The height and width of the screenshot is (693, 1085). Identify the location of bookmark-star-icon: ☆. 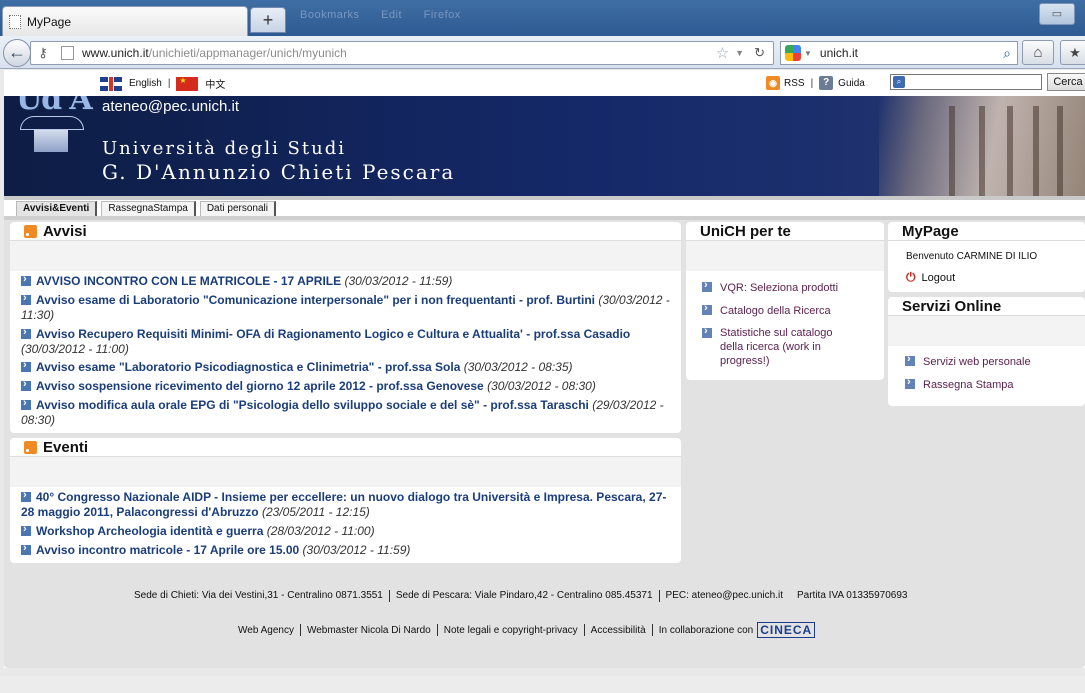
(722, 53).